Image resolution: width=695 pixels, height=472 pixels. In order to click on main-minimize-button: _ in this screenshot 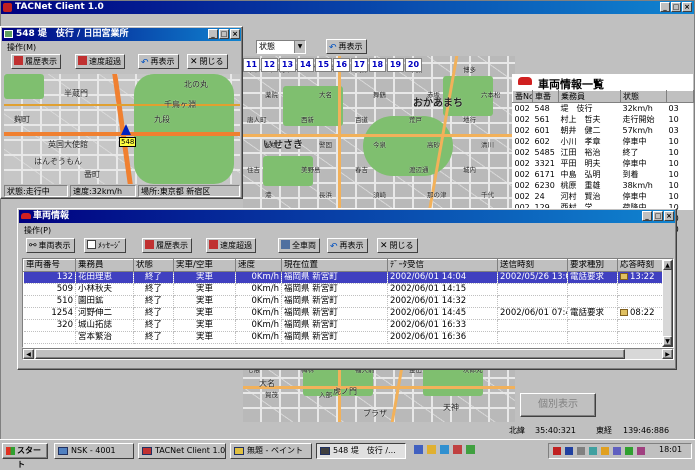, I will do `click(665, 7)`.